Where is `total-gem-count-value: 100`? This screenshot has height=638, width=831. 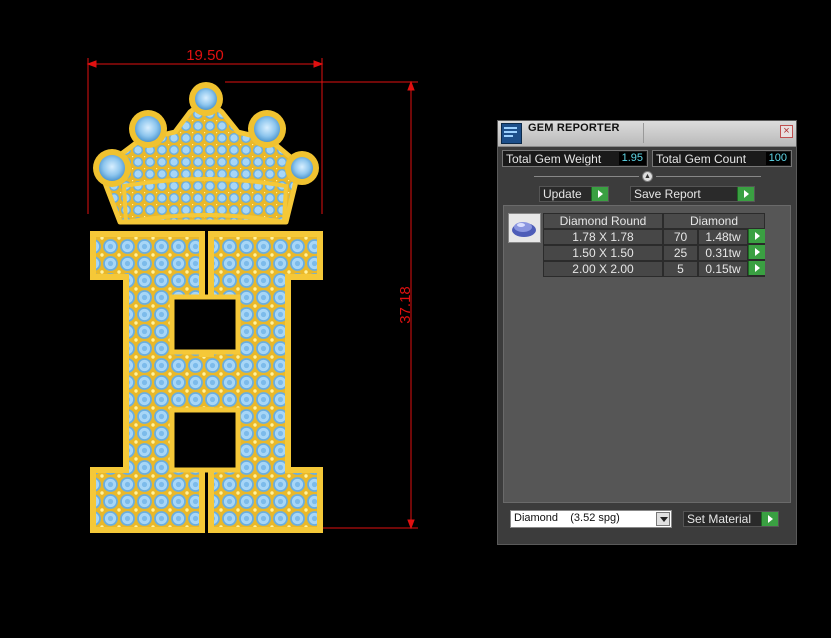
total-gem-count-value: 100 is located at coordinates (777, 158).